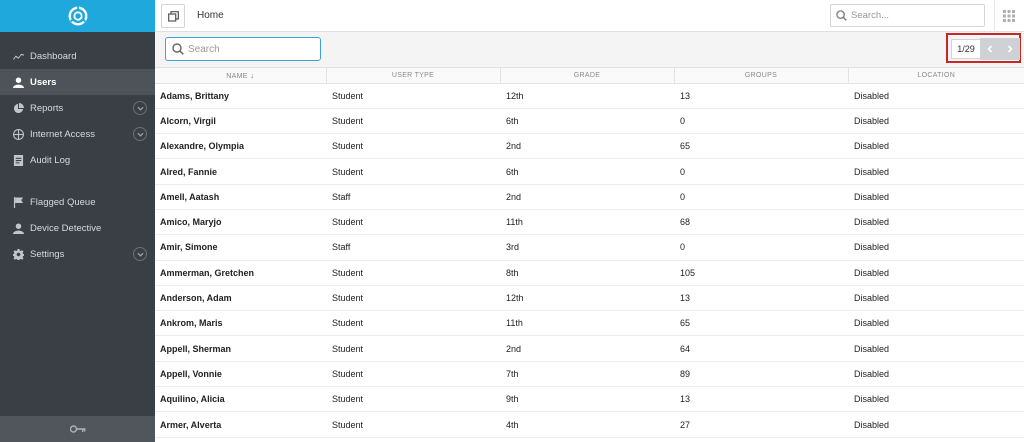  I want to click on sidebar-item-device-detective: Device Detective, so click(77, 228).